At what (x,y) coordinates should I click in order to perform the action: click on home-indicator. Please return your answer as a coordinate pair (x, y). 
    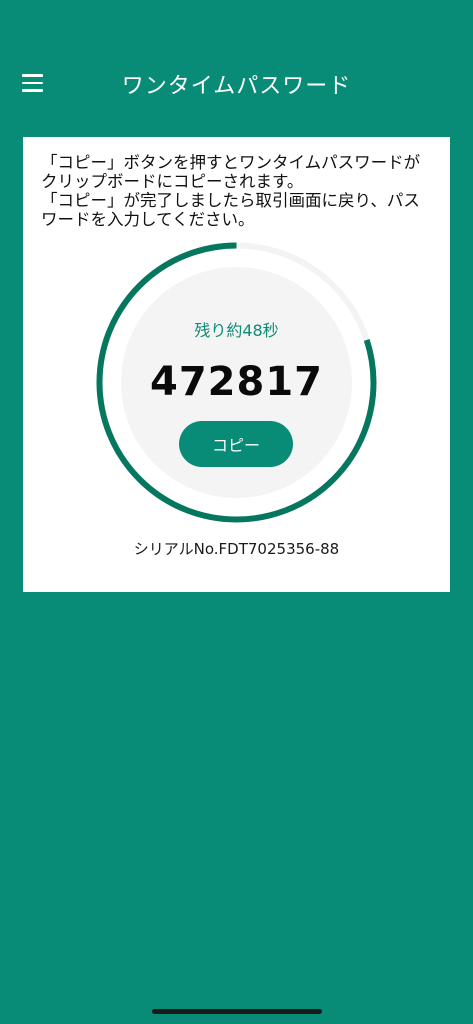
    Looking at the image, I should click on (237, 1011).